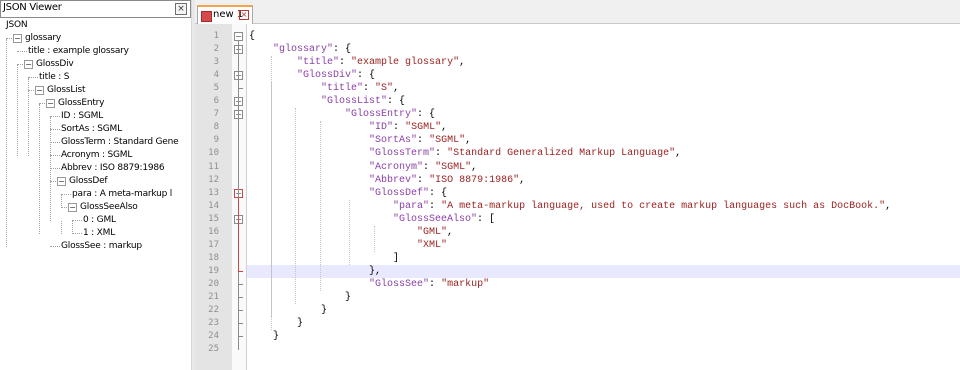 This screenshot has width=960, height=370. Describe the element at coordinates (120, 142) in the screenshot. I see `tree-node-glossterm: GlossTerm : Standard Gene` at that location.